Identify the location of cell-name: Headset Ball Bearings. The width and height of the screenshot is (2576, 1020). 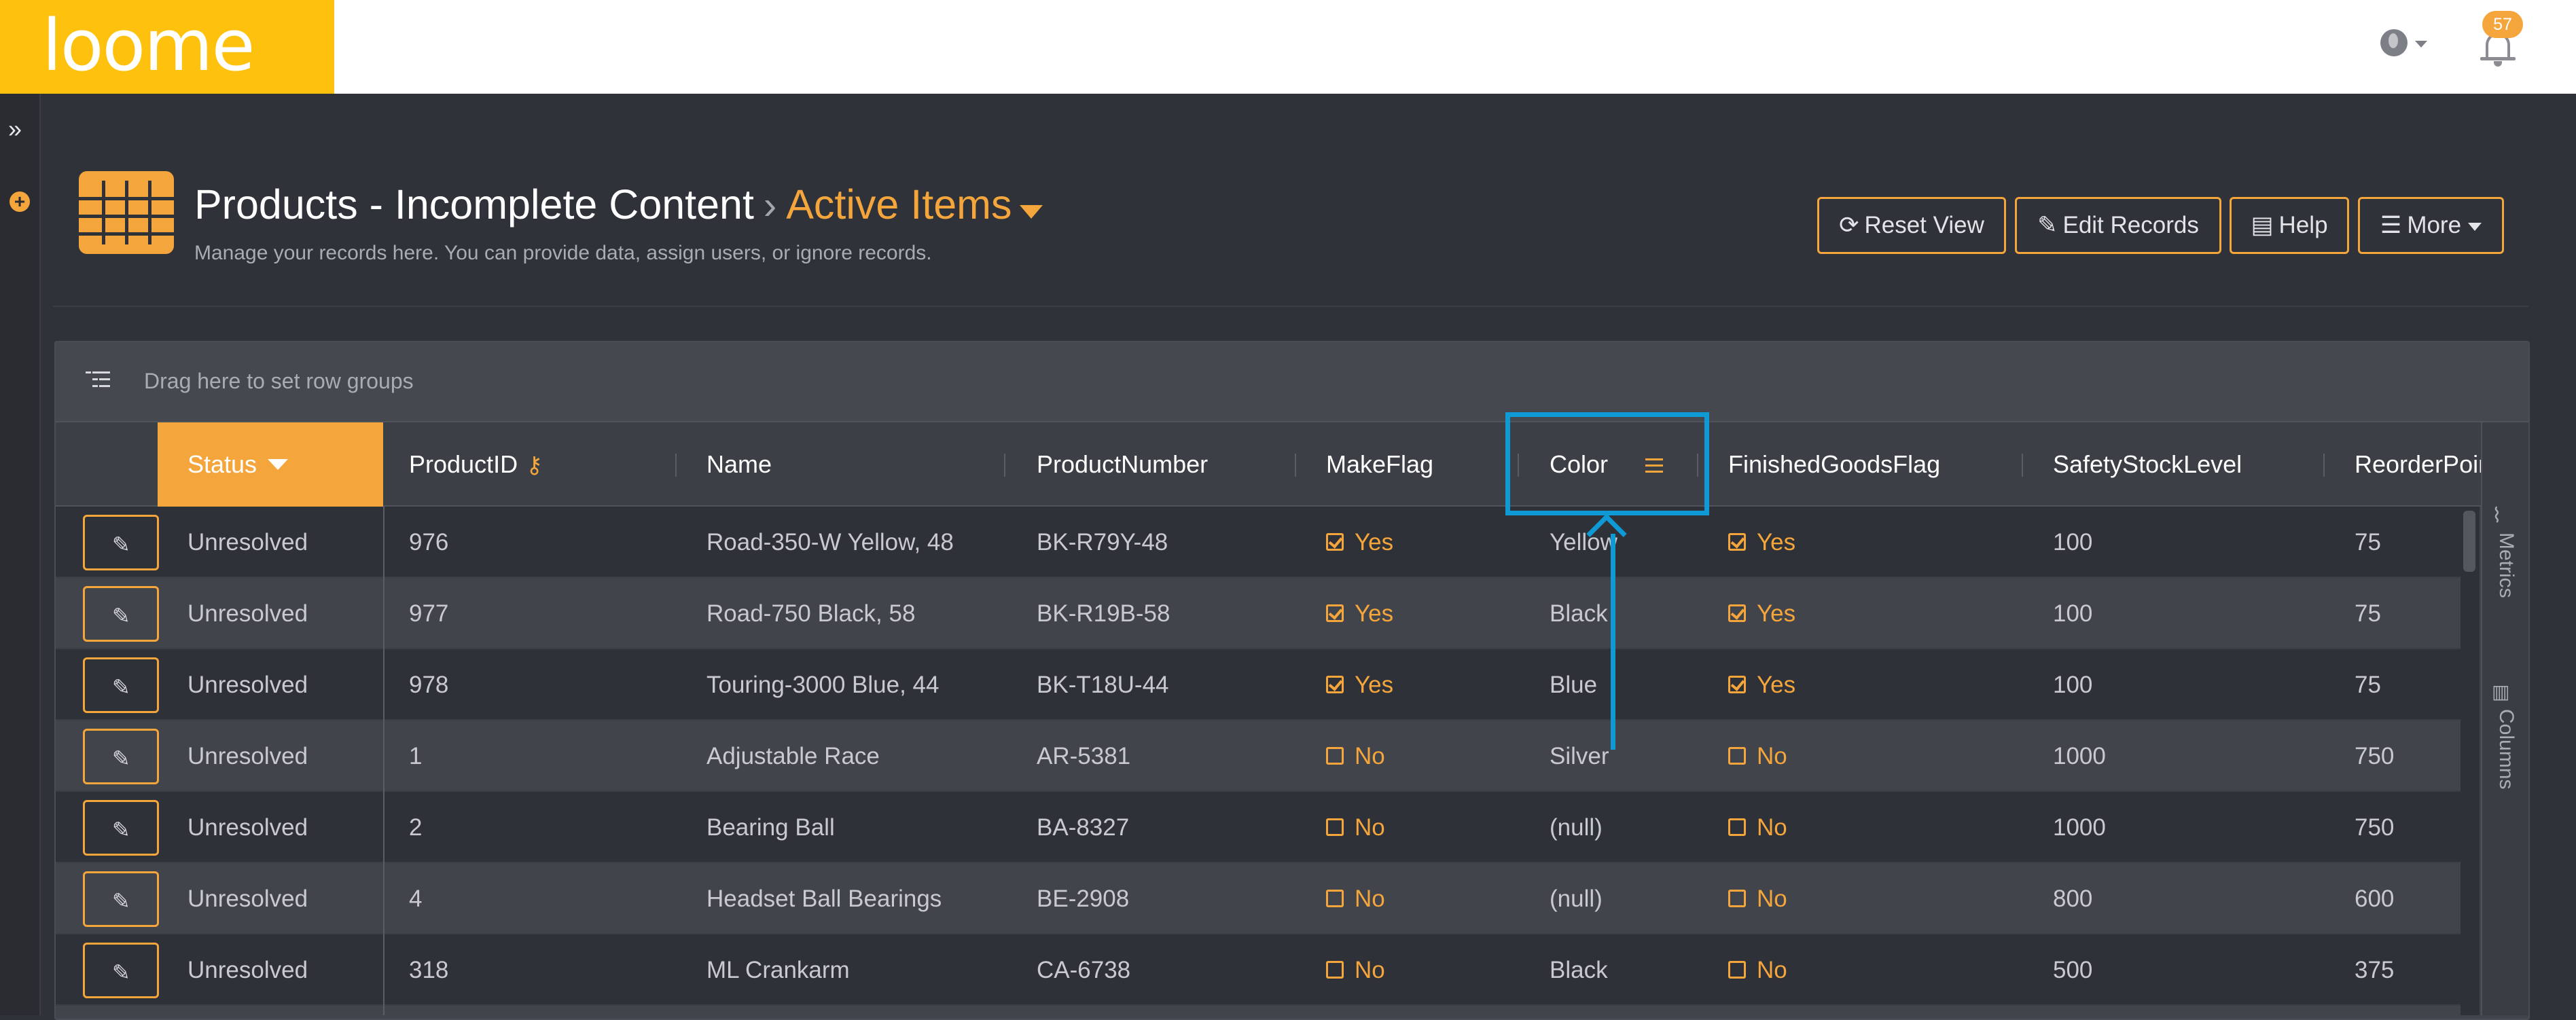
(824, 899).